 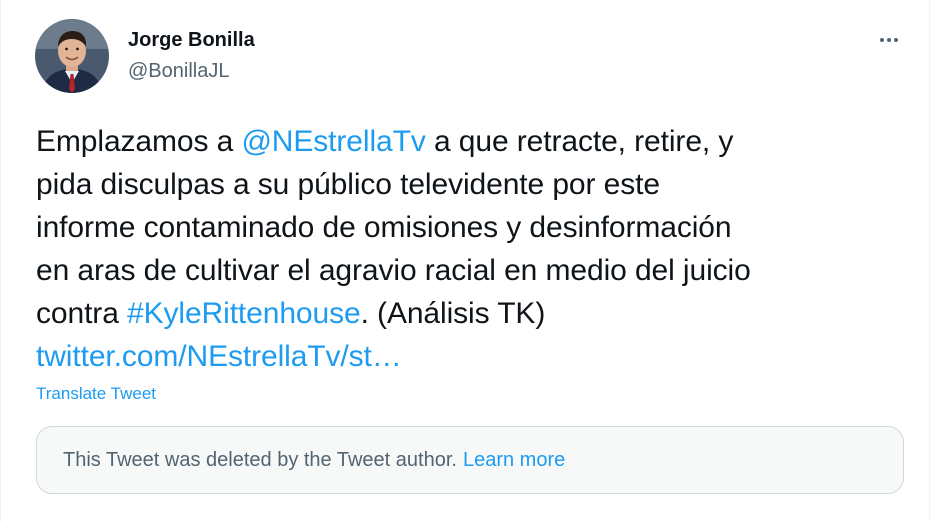 I want to click on author-handle: @BonillaJL, so click(x=178, y=71).